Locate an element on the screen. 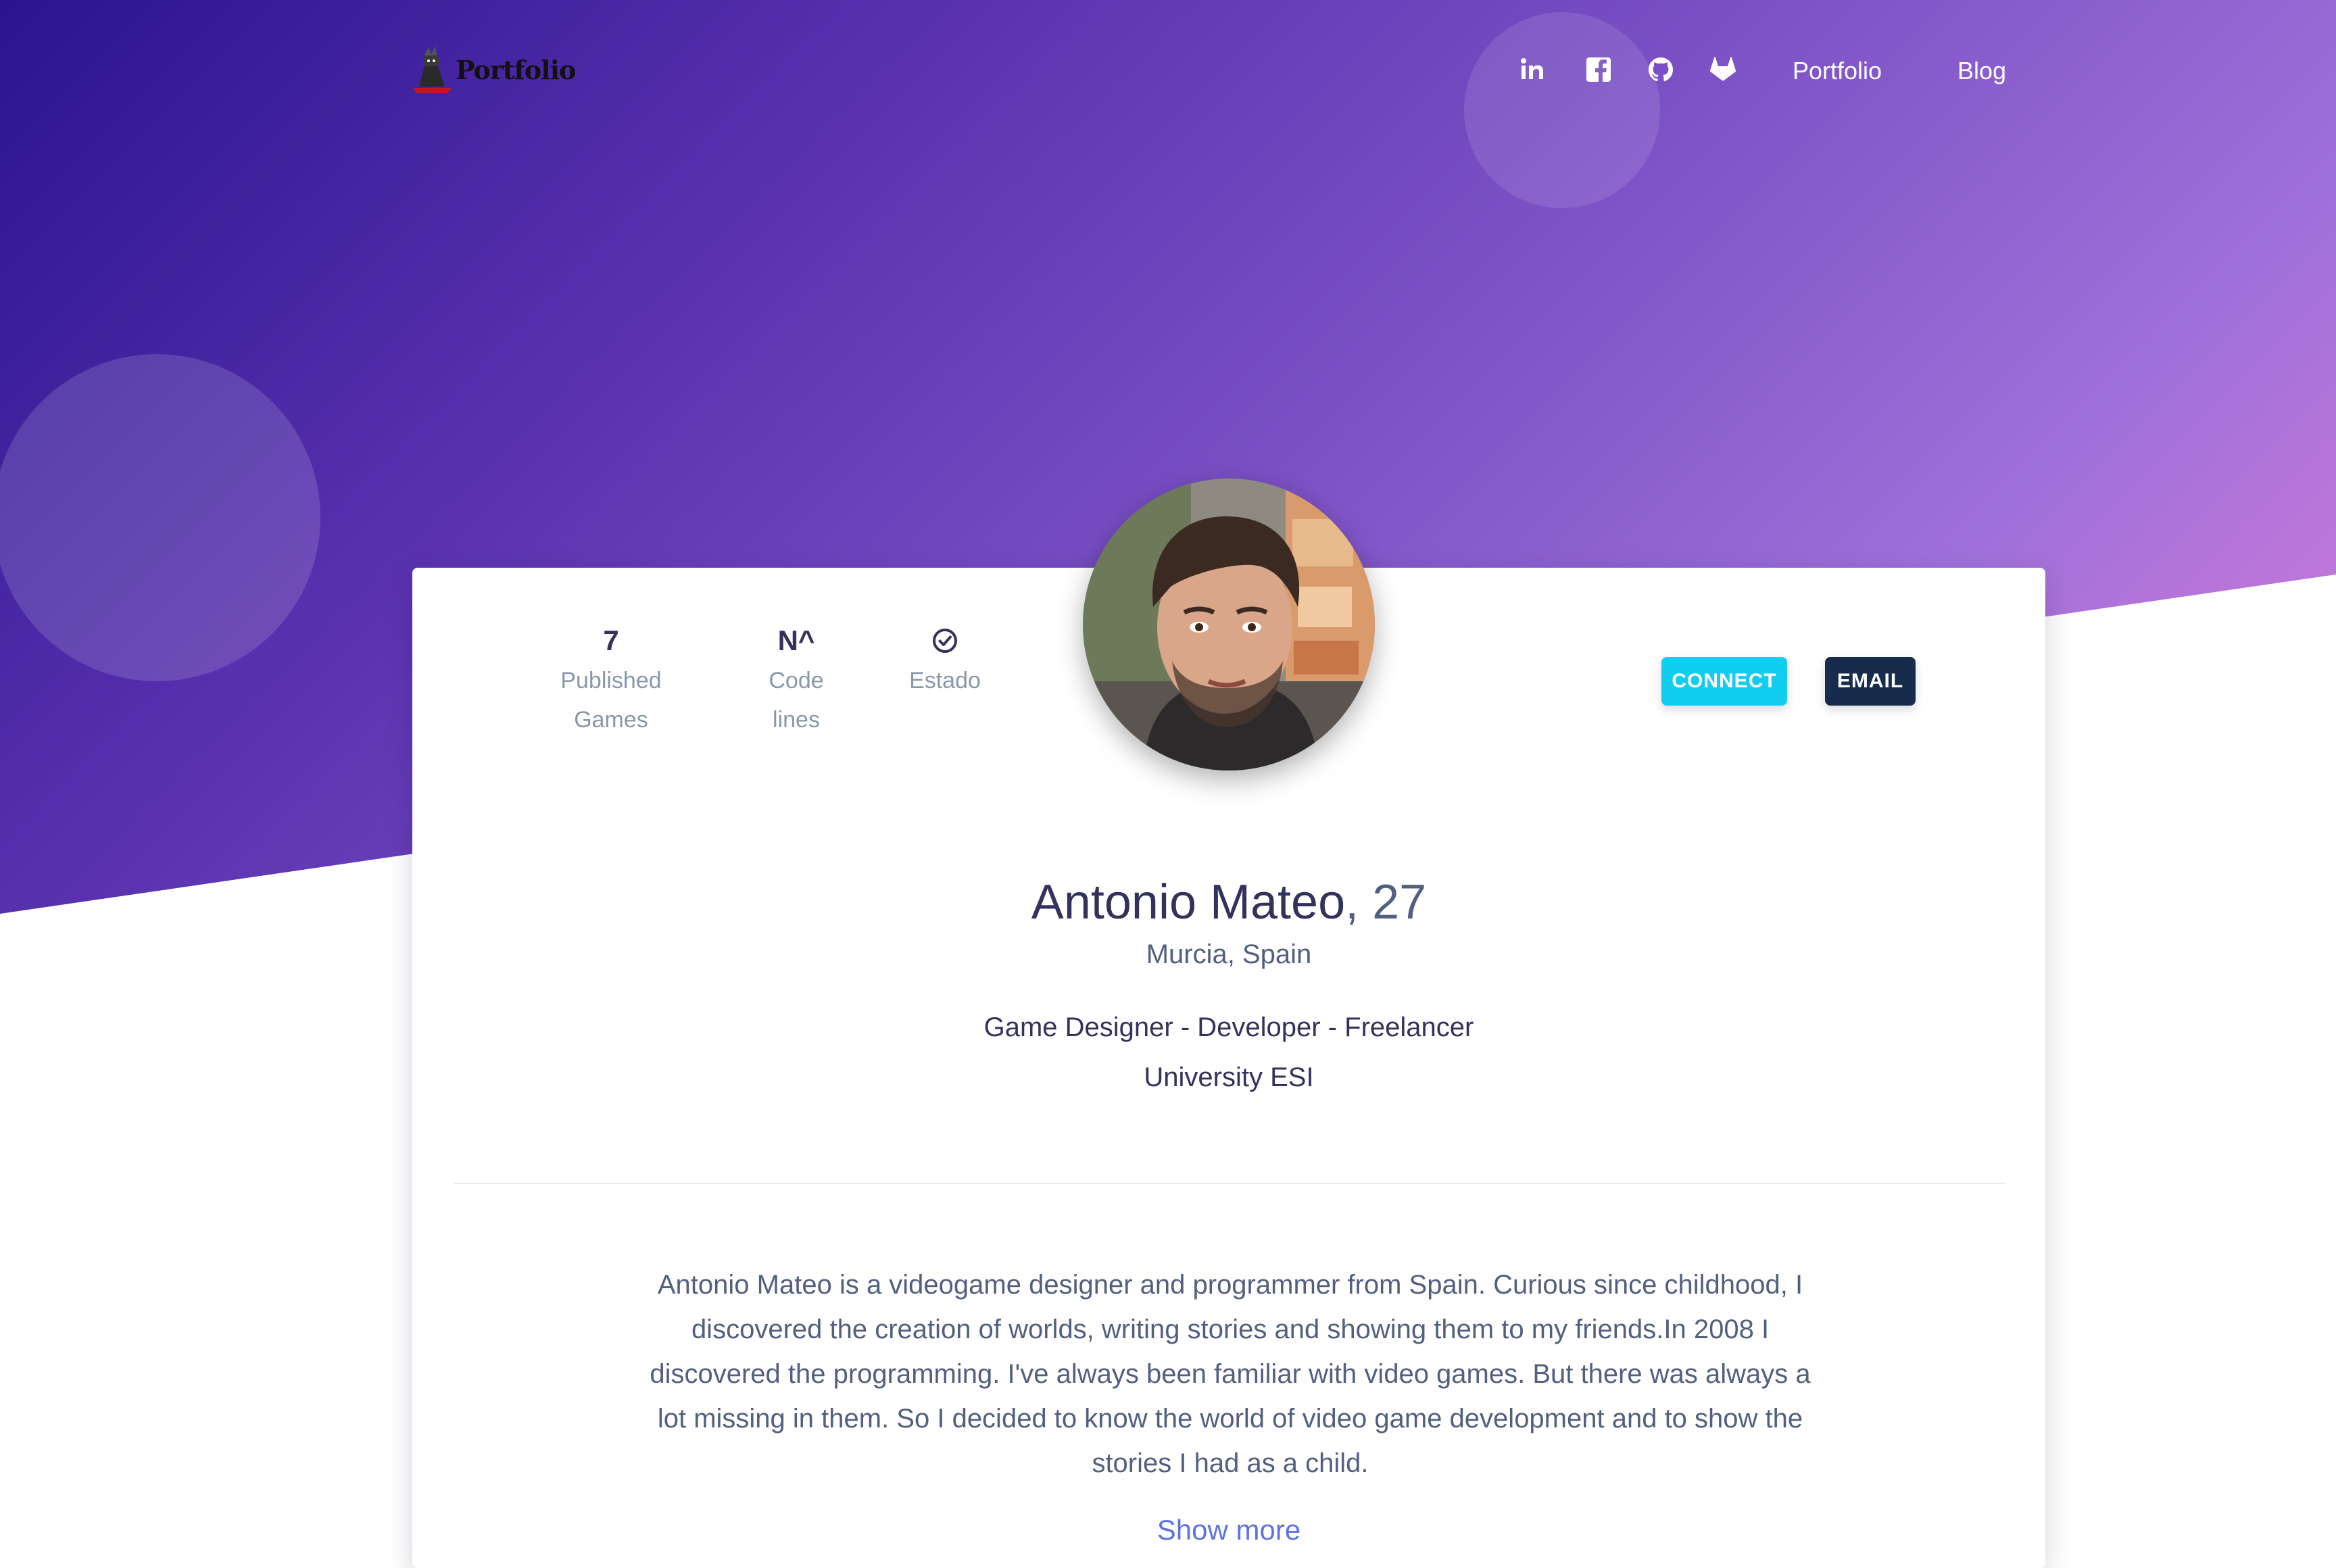  nav-link-portfolio: Portfolio is located at coordinates (1837, 71).